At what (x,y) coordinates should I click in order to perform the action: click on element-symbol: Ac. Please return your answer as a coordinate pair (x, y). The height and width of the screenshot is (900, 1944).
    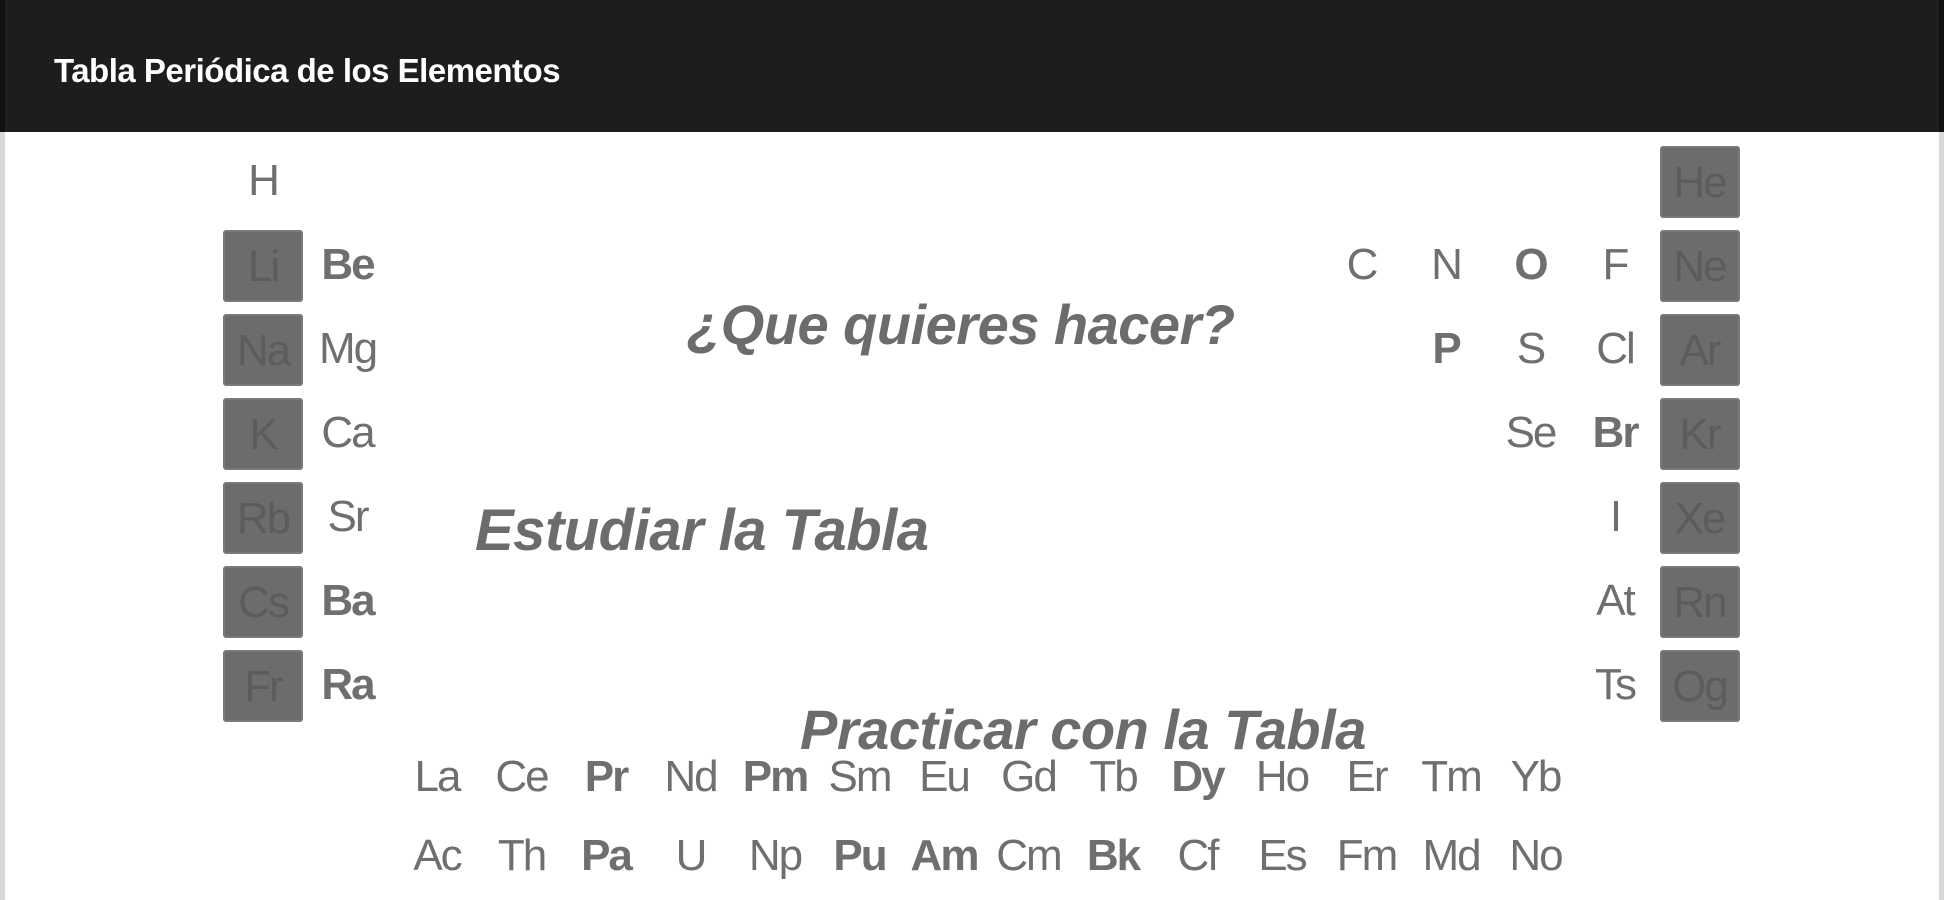
    Looking at the image, I should click on (437, 855).